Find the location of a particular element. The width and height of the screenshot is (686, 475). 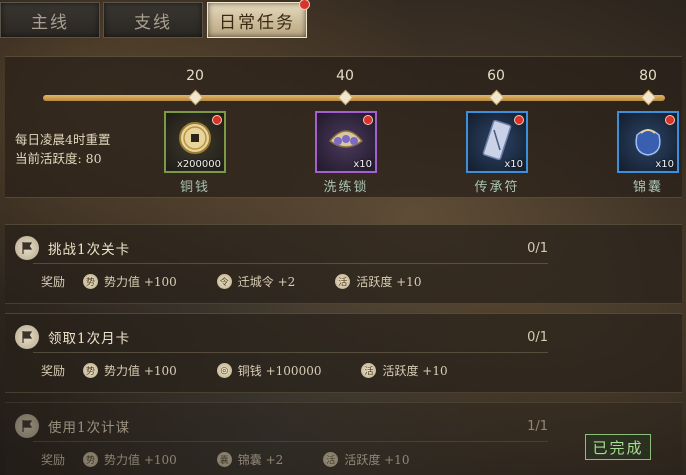

reward-chest-40: x10 洗练锁 is located at coordinates (346, 153).